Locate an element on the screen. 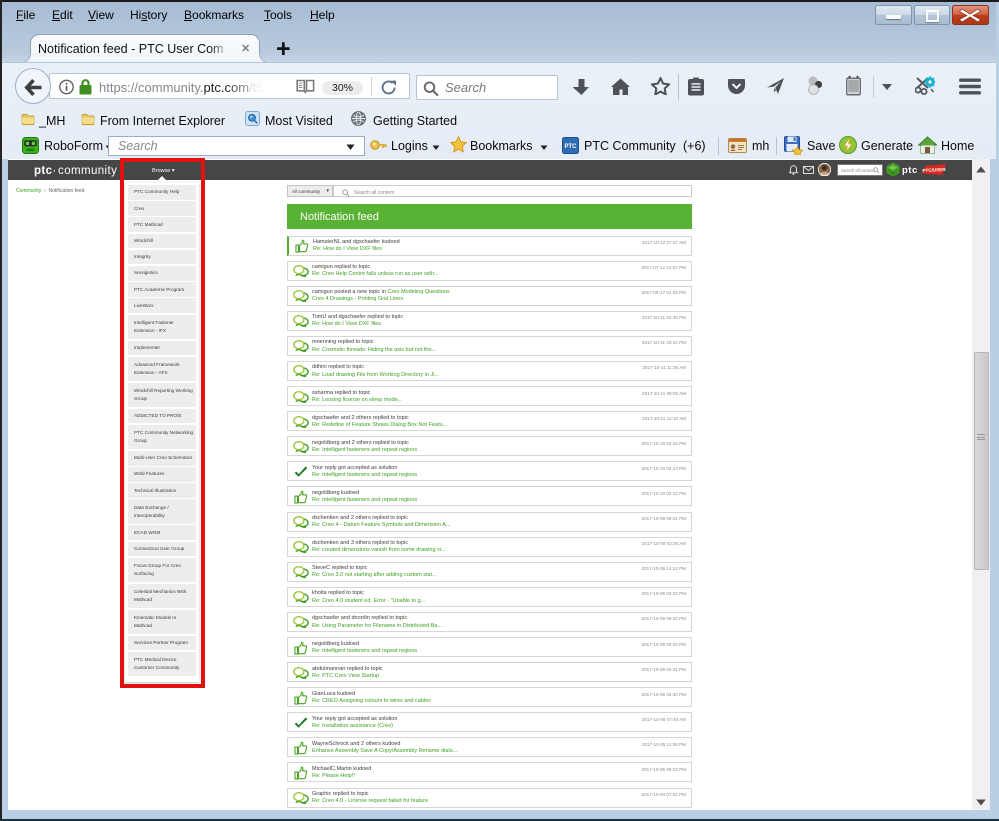 Image resolution: width=999 pixels, height=821 pixels. svg-text: PTC is located at coordinates (571, 147).